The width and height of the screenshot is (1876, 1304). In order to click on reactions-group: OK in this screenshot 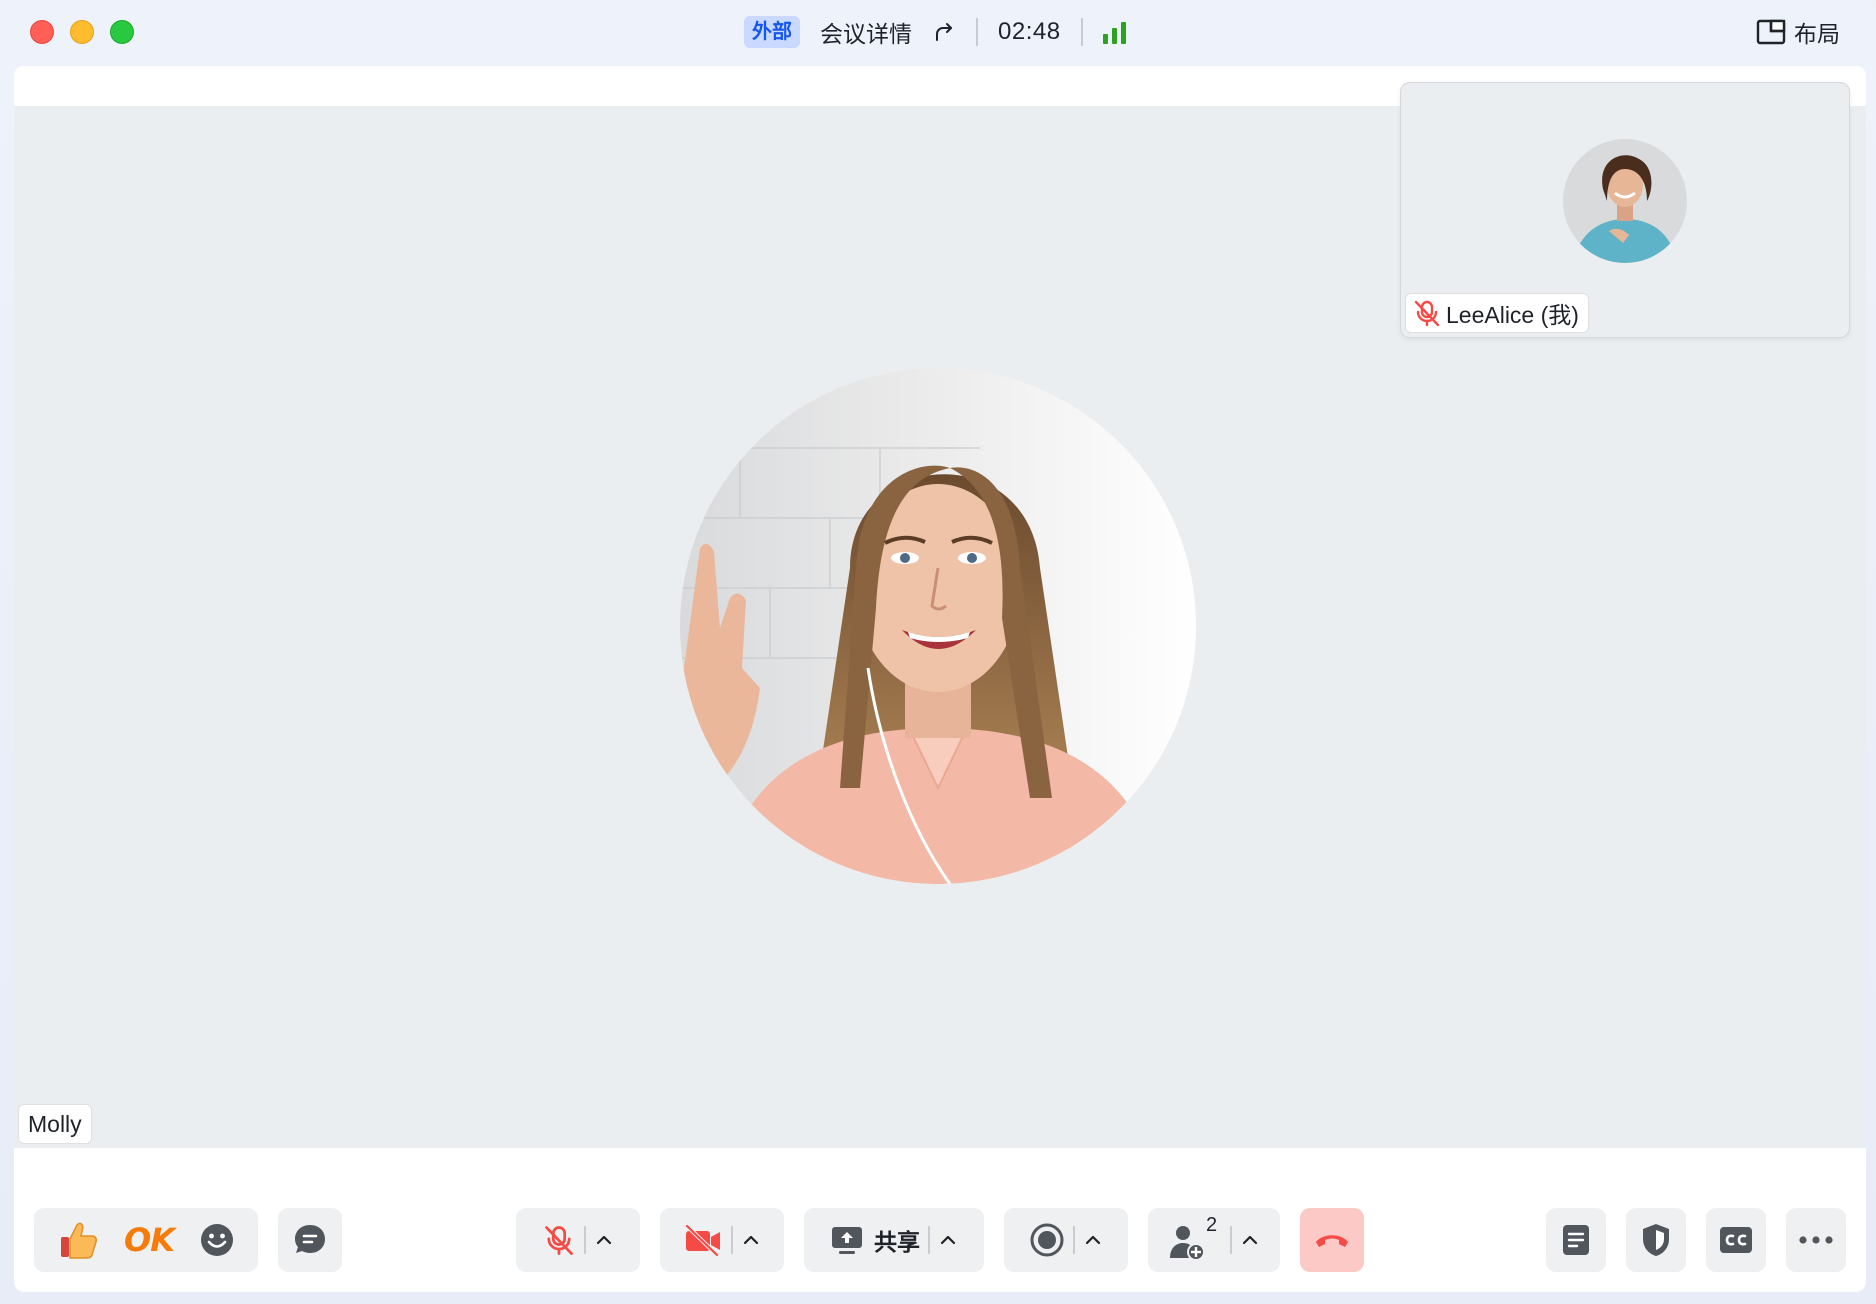, I will do `click(146, 1240)`.